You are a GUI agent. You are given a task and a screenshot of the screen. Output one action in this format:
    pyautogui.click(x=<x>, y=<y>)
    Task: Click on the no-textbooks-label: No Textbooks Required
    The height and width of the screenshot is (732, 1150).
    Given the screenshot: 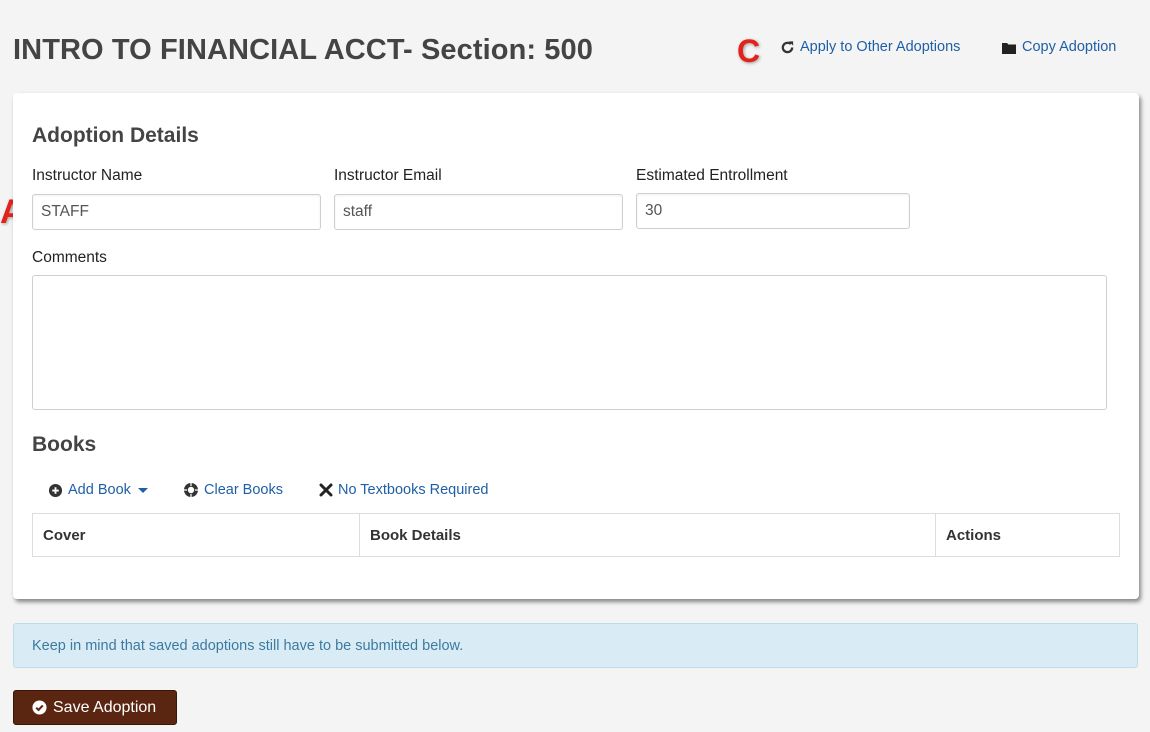 What is the action you would take?
    pyautogui.click(x=413, y=490)
    